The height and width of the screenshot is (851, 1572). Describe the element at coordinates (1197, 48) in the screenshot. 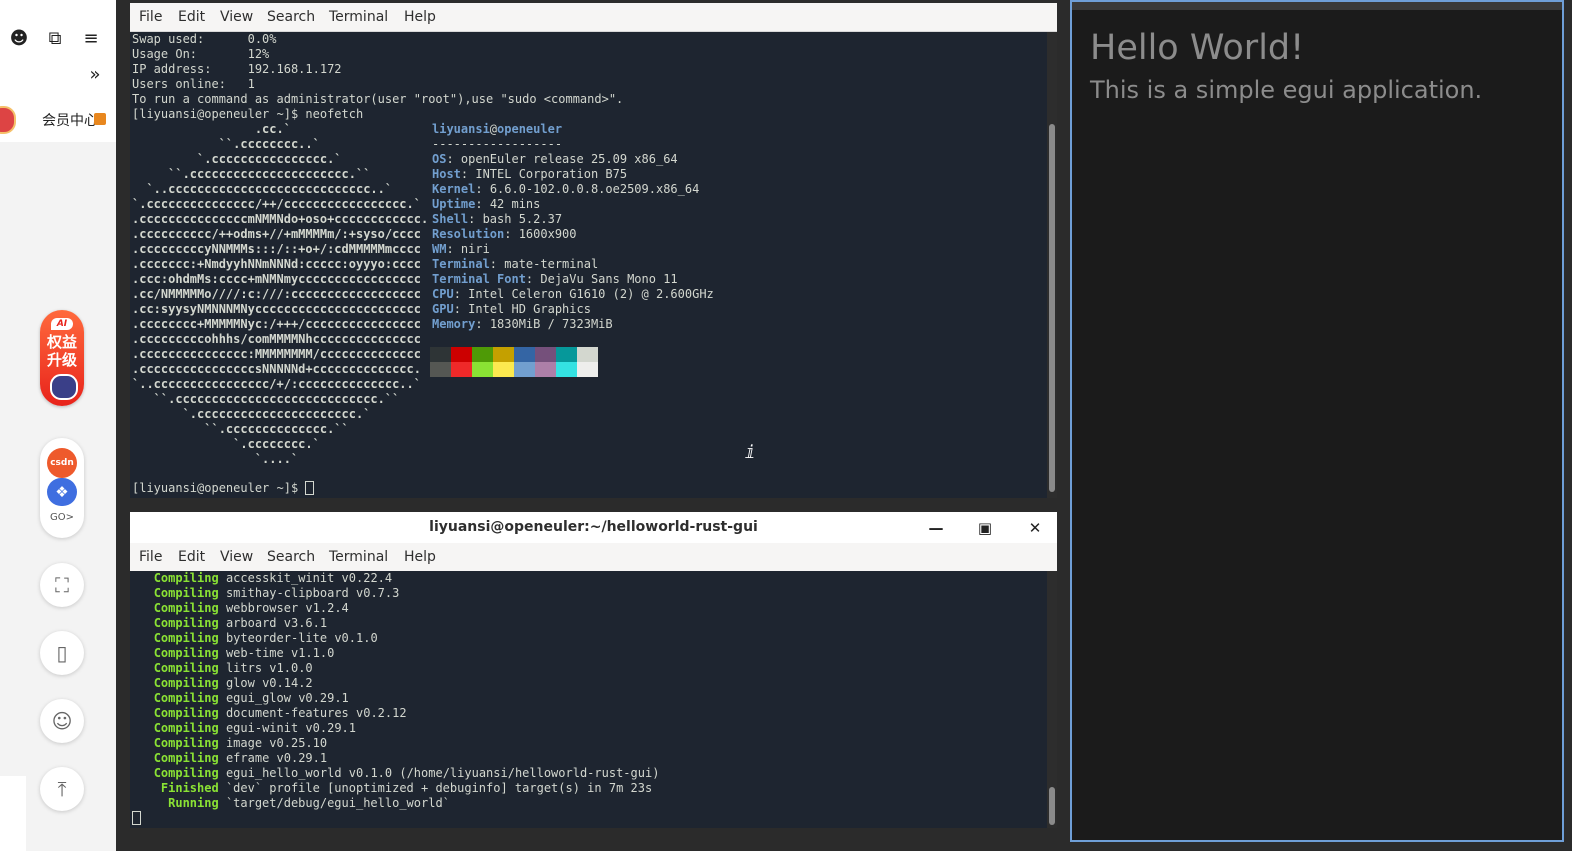

I see `egui-heading: Hello World!` at that location.